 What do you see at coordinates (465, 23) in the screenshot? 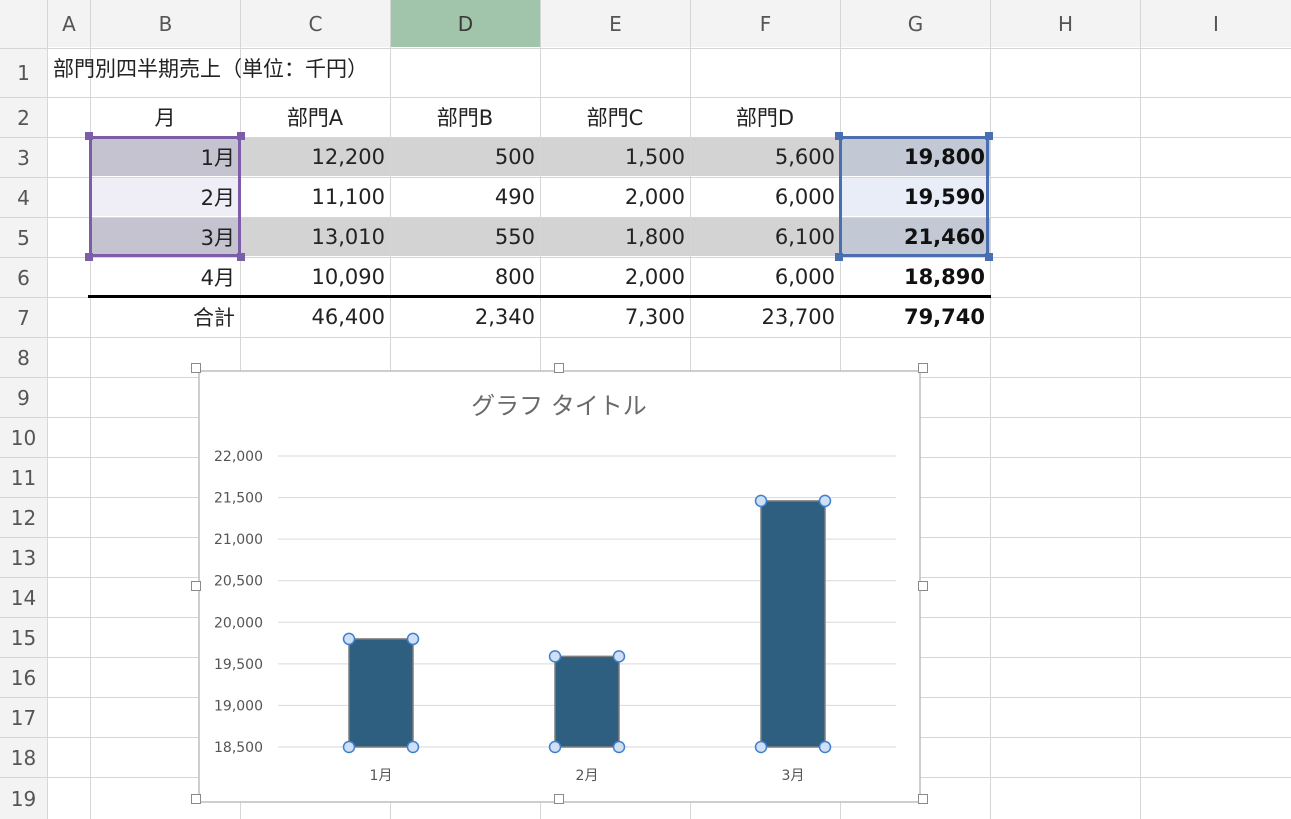
I see `column-header-d: D` at bounding box center [465, 23].